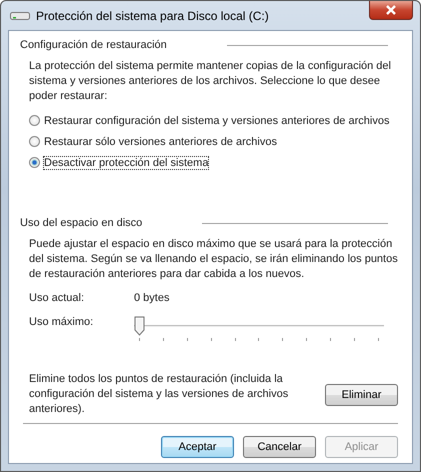  I want to click on radio-label: Restaurar configuración del sistema y versiones anteriores de archivos, so click(217, 120).